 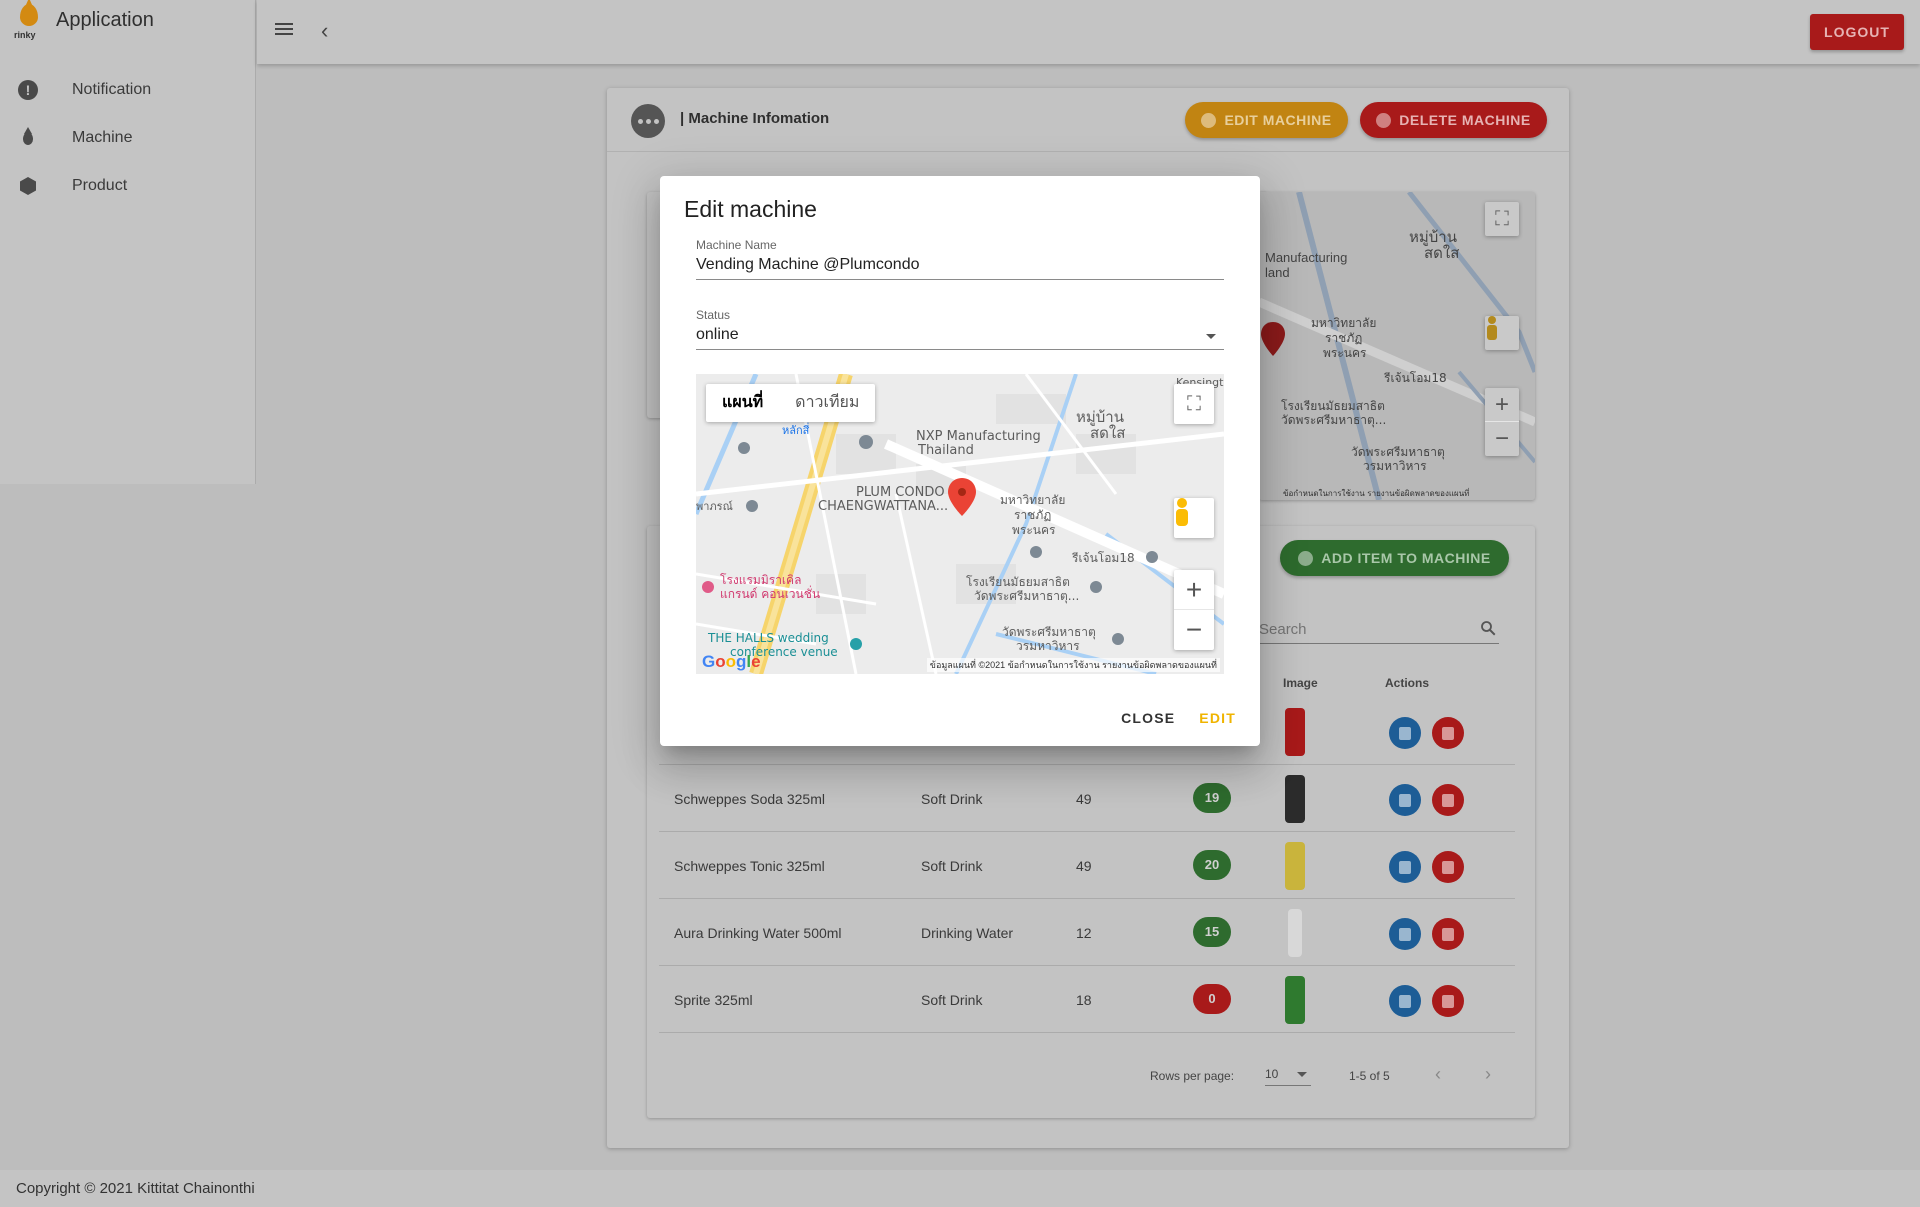 What do you see at coordinates (808, 265) in the screenshot?
I see `machine-name-input: Vending Machine @Plumcondo` at bounding box center [808, 265].